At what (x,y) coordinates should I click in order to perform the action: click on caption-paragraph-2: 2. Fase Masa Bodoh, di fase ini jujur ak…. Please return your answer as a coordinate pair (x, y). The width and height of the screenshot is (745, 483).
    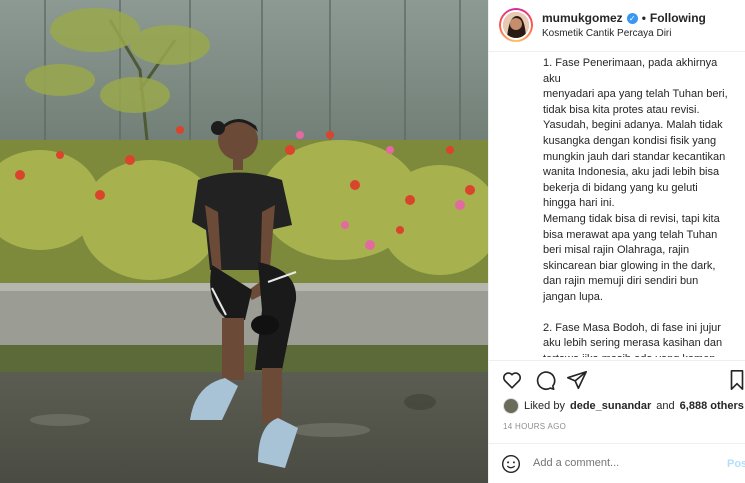
    Looking at the image, I should click on (633, 339).